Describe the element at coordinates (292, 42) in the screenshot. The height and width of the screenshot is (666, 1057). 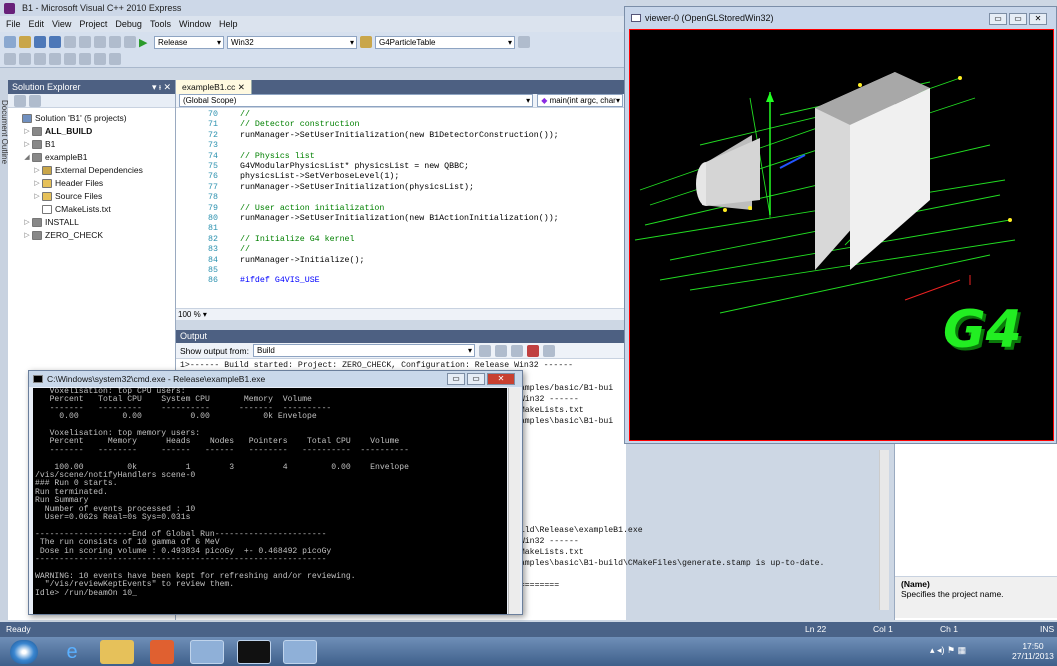
I see `platform-dropdown: Win32` at that location.